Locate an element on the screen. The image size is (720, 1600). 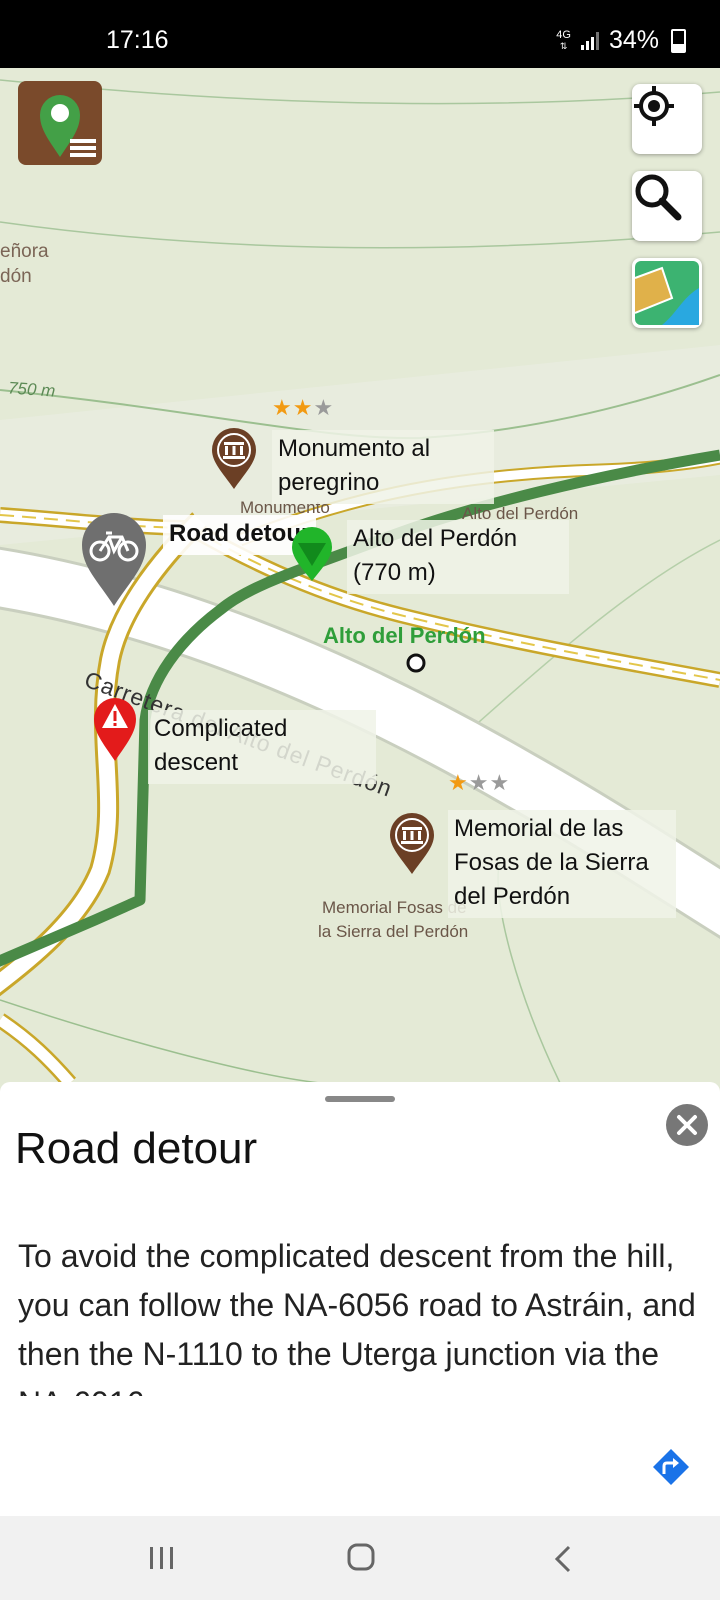
map-pin-menu-icon is located at coordinates (68, 126).